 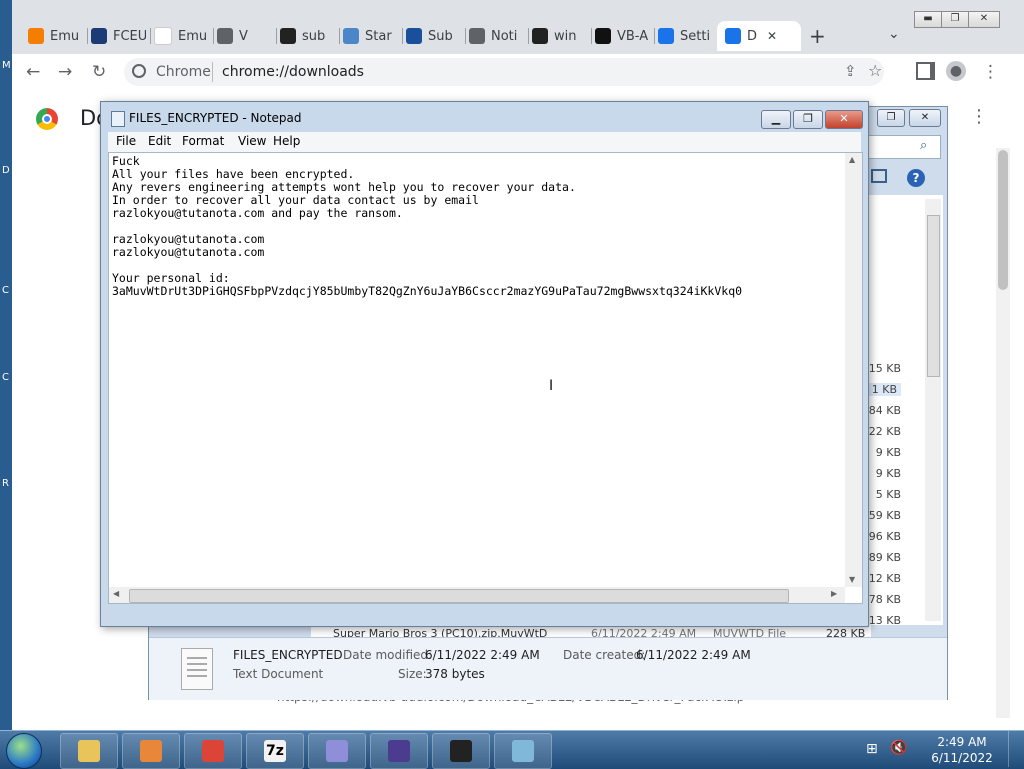 I want to click on url-text: chrome://downloads, so click(x=293, y=72).